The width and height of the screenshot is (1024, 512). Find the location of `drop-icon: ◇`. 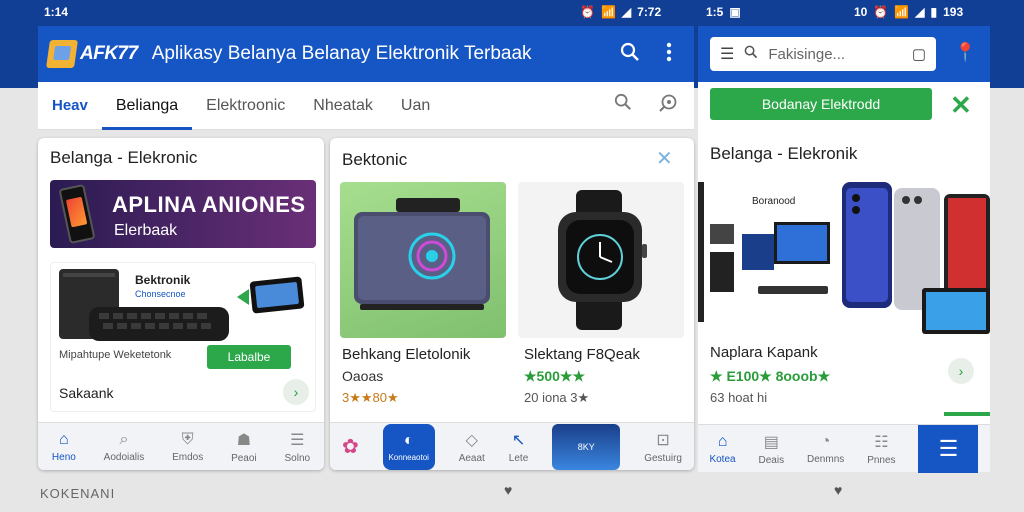

drop-icon: ◇ is located at coordinates (471, 440).